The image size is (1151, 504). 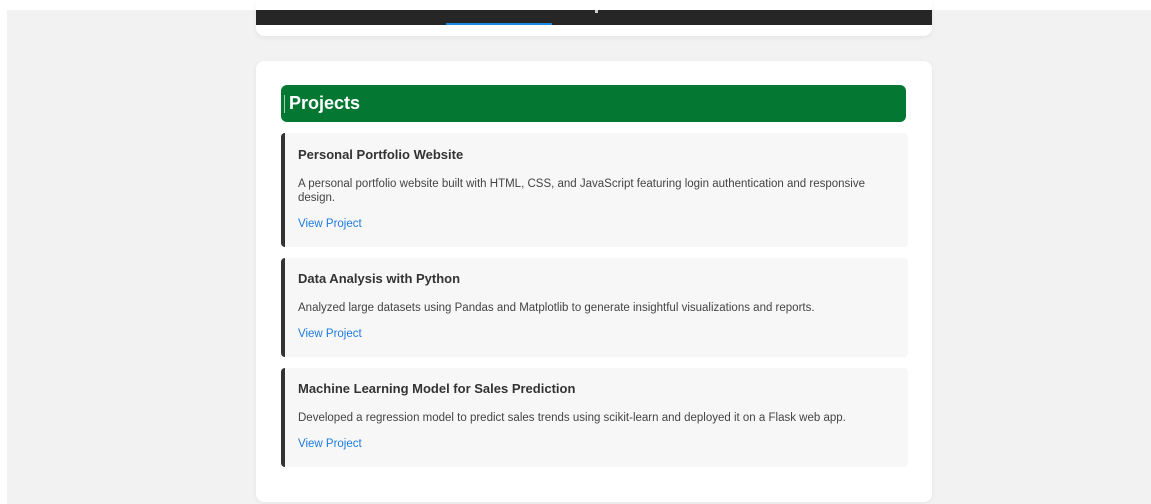 I want to click on nav-active-indicator, so click(x=499, y=24).